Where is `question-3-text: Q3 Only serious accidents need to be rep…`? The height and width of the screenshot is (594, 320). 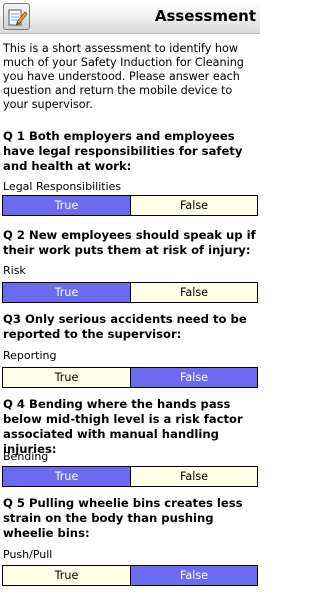
question-3-text: Q3 Only serious accidents need to be rep… is located at coordinates (125, 326).